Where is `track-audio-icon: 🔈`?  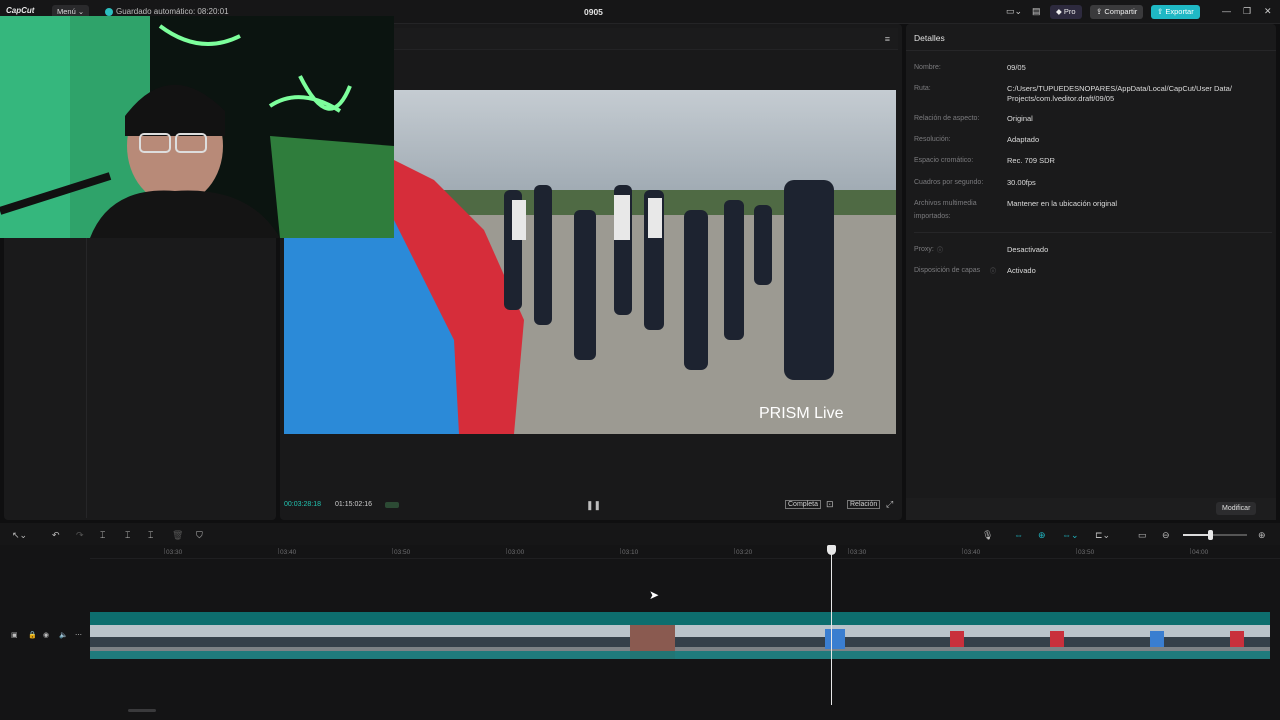 track-audio-icon: 🔈 is located at coordinates (63, 636).